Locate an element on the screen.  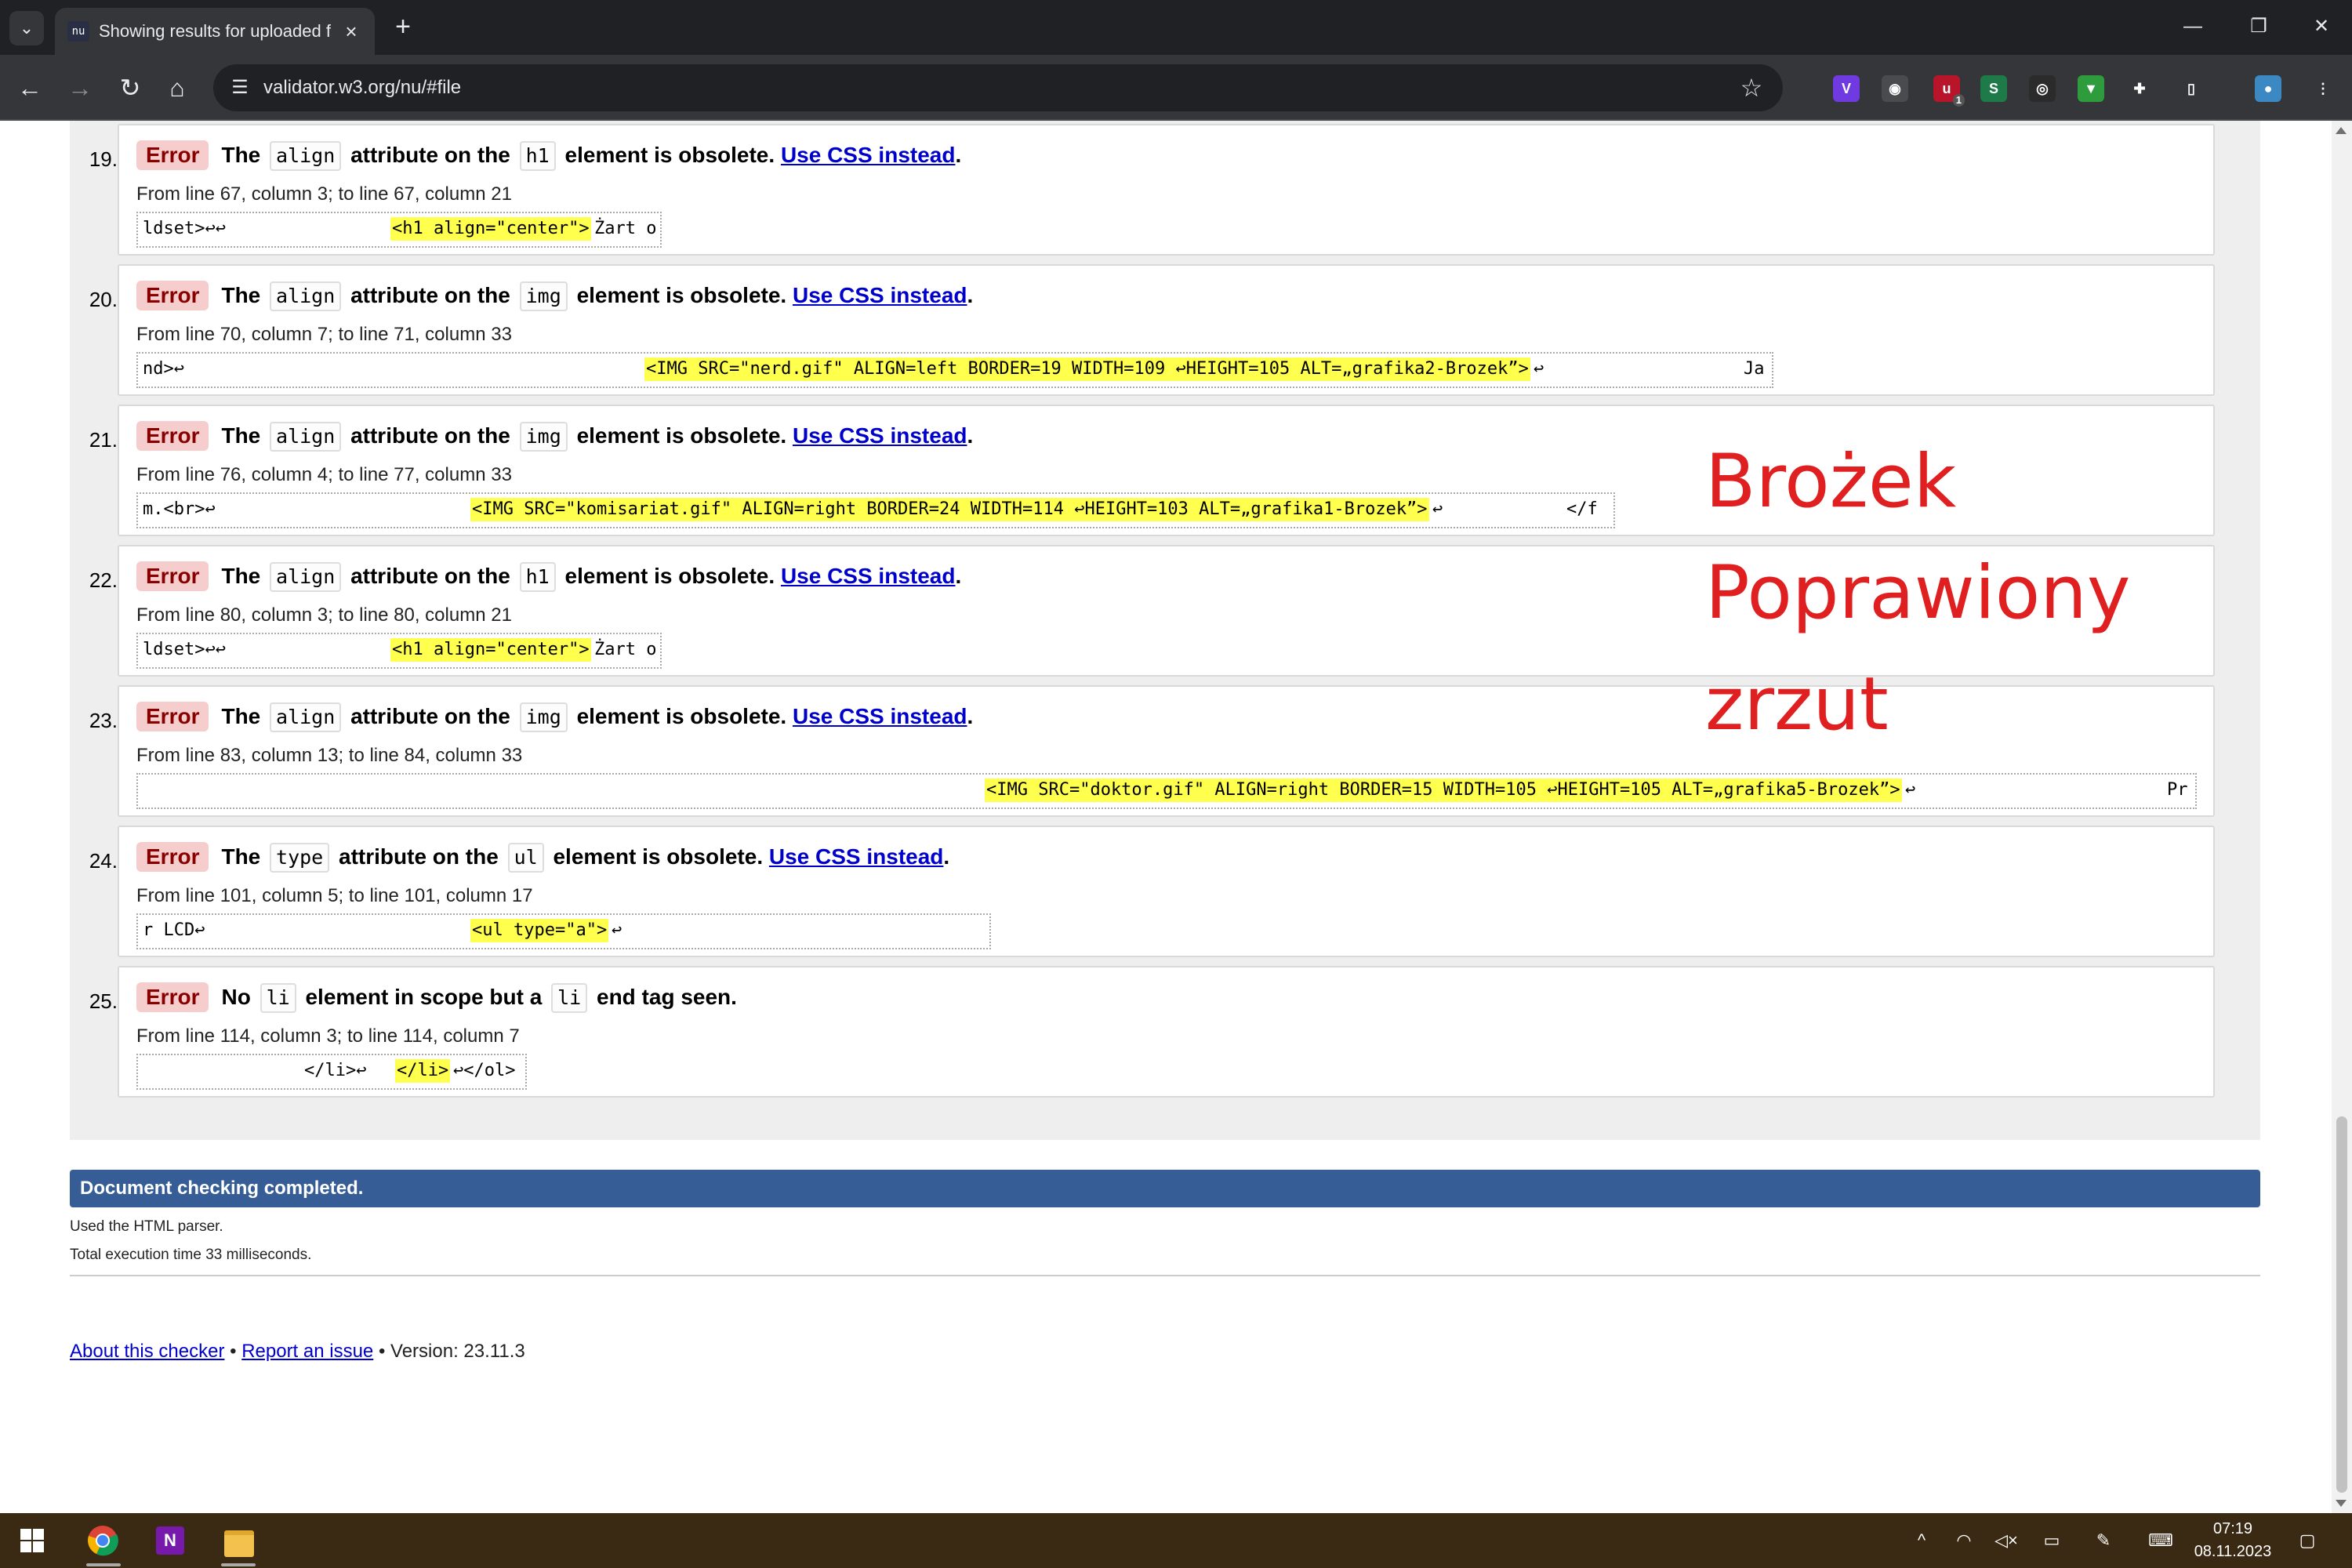
code-token: type is located at coordinates (300, 858).